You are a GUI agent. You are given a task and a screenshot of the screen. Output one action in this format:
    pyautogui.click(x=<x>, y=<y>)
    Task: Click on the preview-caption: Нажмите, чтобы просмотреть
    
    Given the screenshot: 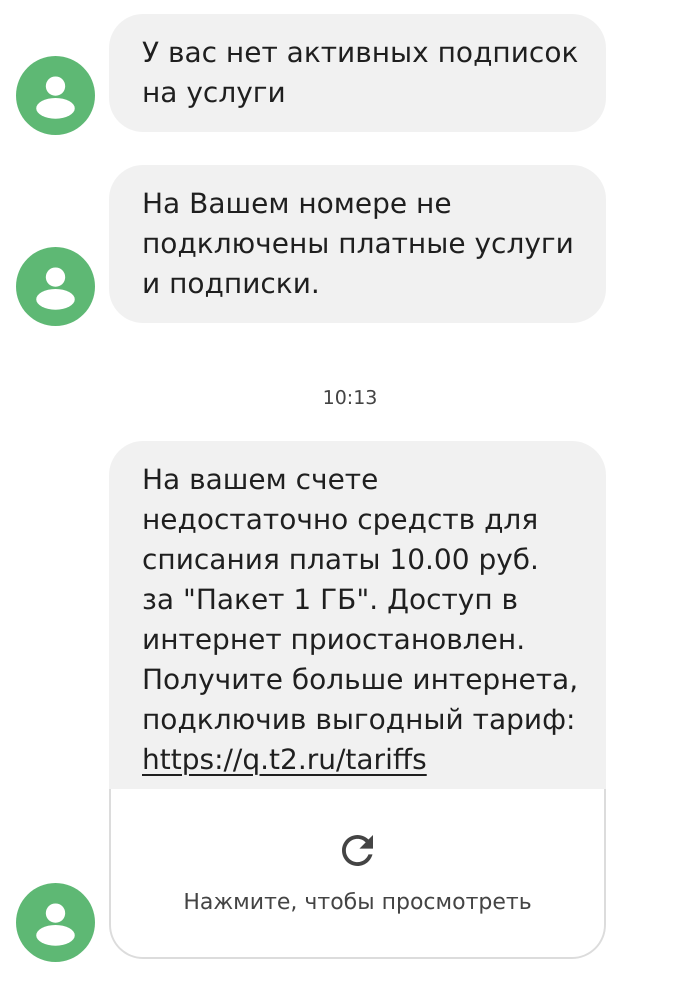 What is the action you would take?
    pyautogui.click(x=357, y=903)
    